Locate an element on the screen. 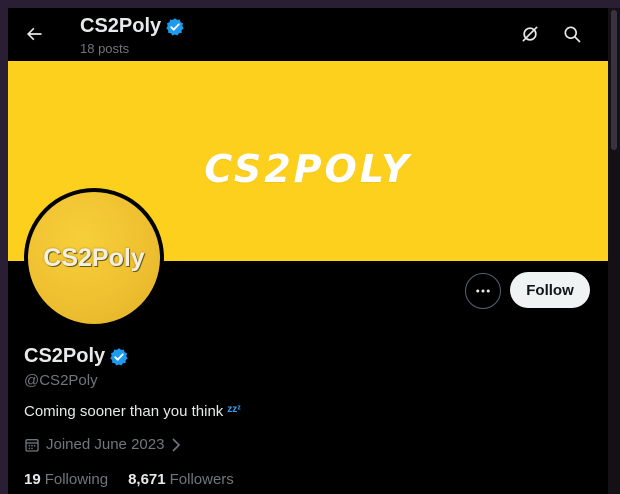 This screenshot has height=494, width=620. avatar: CS2Poly is located at coordinates (94, 258).